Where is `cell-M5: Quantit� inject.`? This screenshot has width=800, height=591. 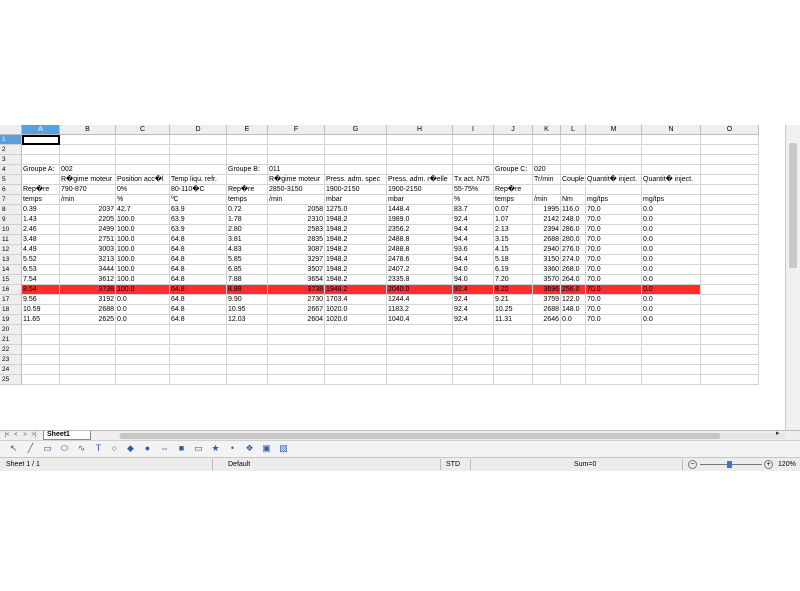 cell-M5: Quantit� inject. is located at coordinates (614, 180).